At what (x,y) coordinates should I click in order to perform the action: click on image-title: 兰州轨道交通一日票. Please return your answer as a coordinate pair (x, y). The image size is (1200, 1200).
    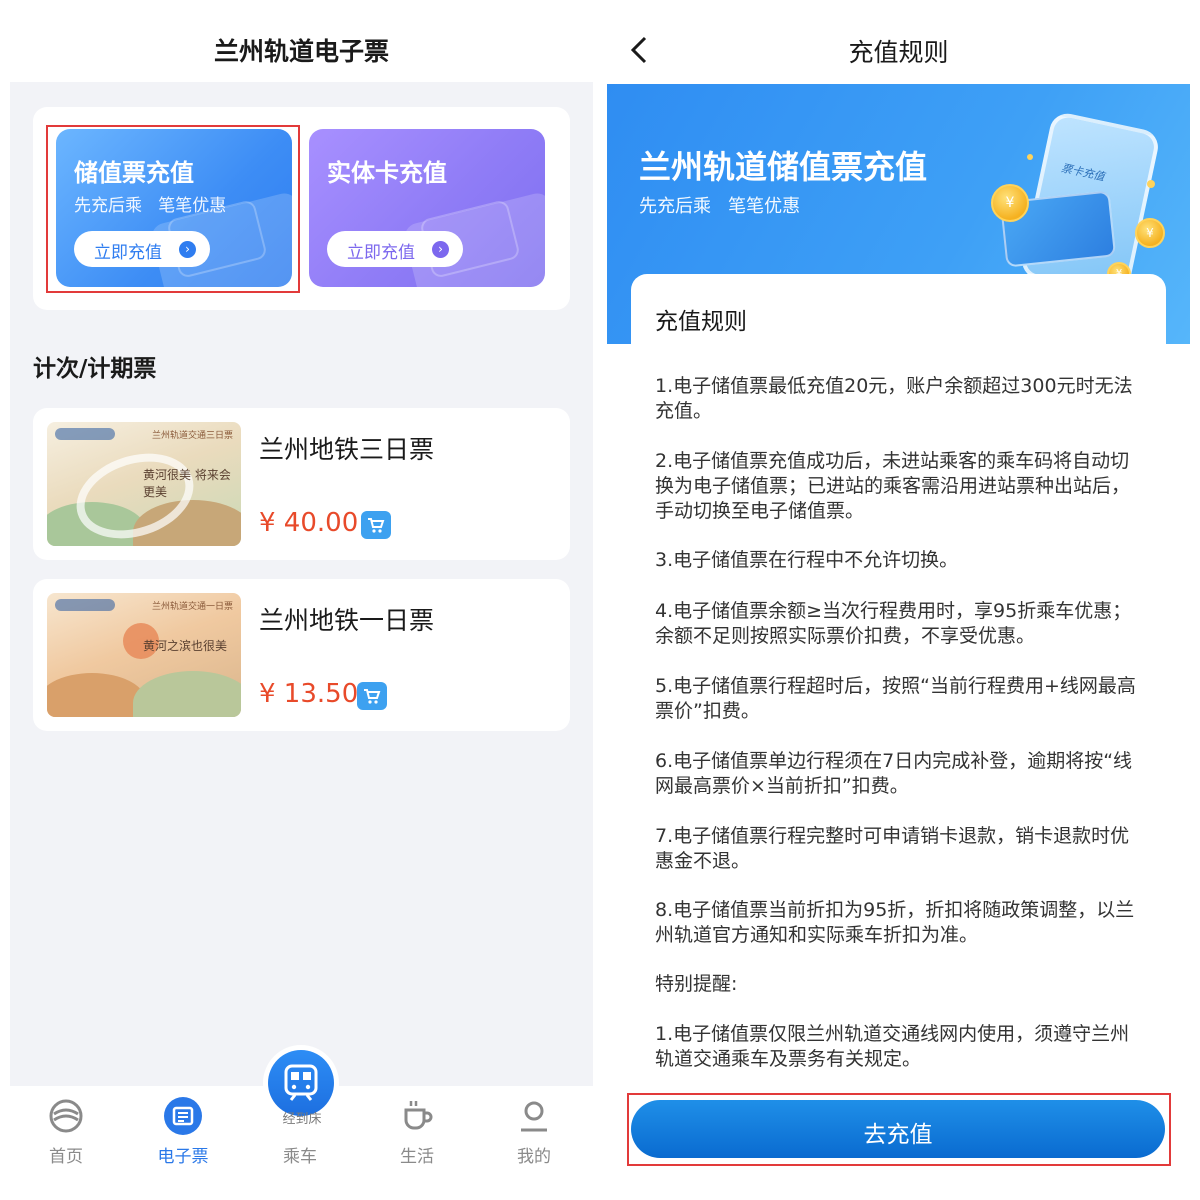
    Looking at the image, I should click on (192, 607).